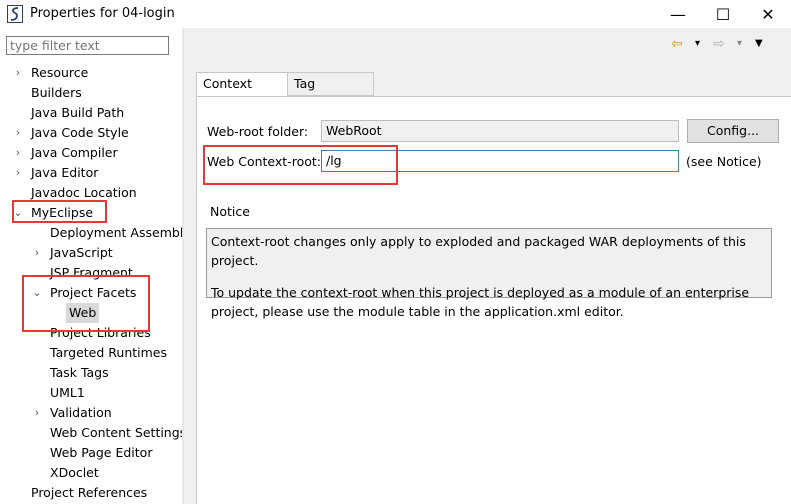  Describe the element at coordinates (87, 45) in the screenshot. I see `filter-input` at that location.